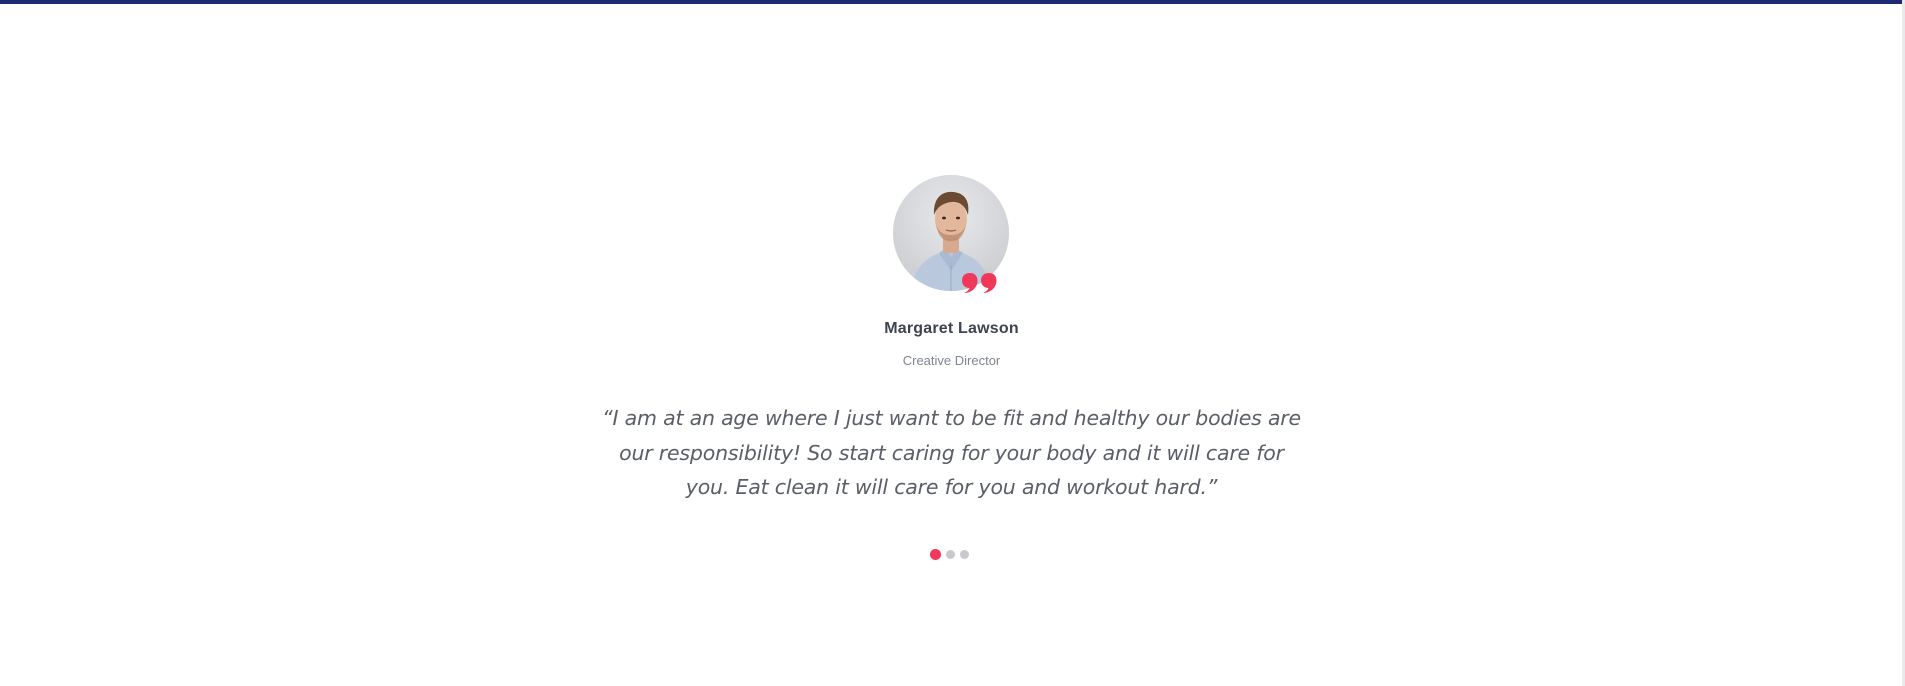 The width and height of the screenshot is (1905, 686). I want to click on slider-pagination, so click(949, 554).